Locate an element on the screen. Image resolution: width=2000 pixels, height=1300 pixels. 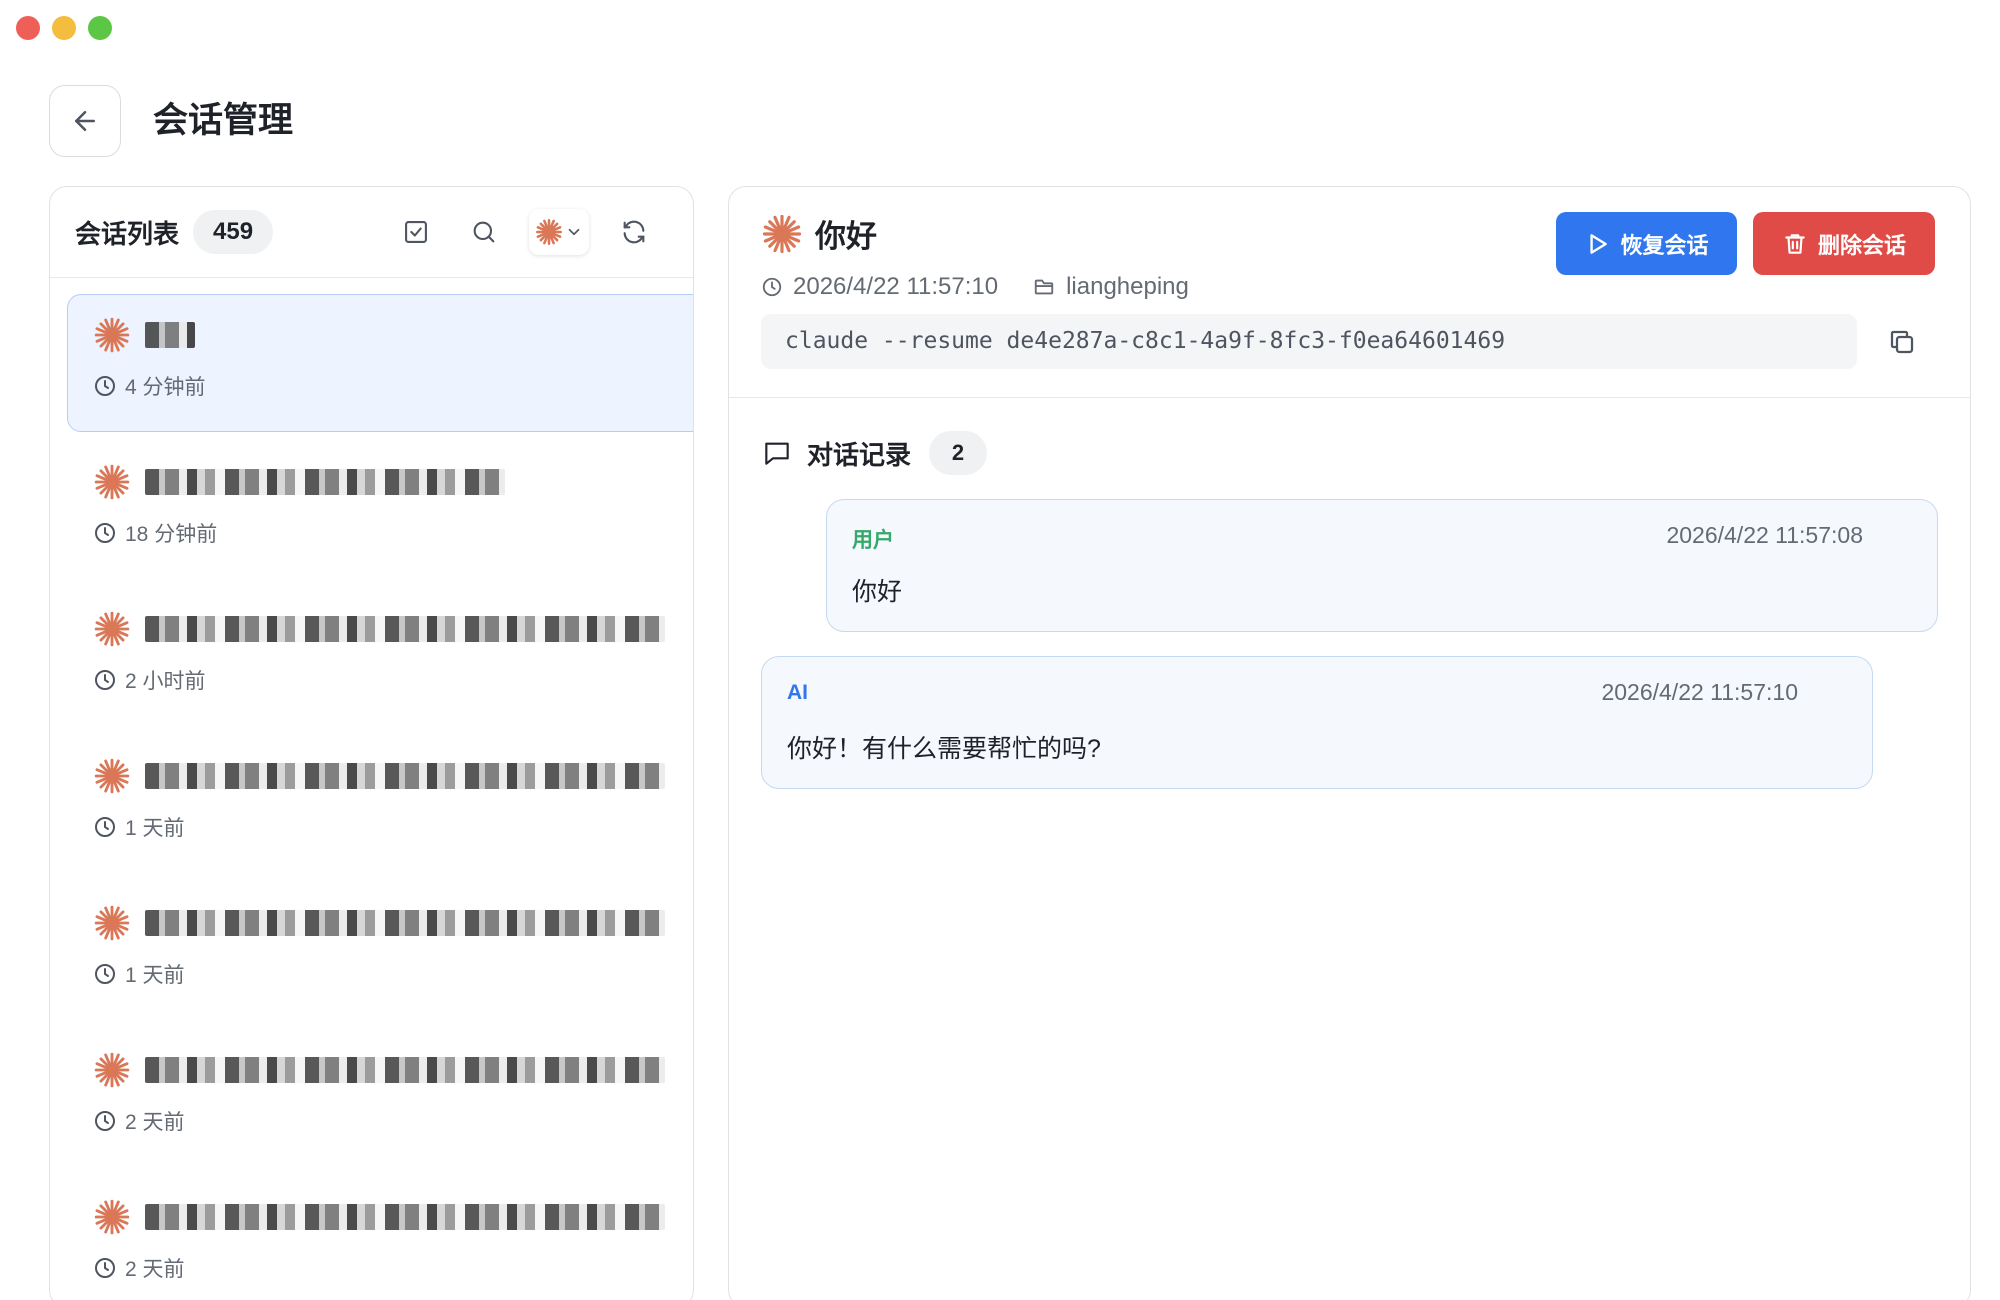
session-time-row: 2 小时前 is located at coordinates (393, 680).